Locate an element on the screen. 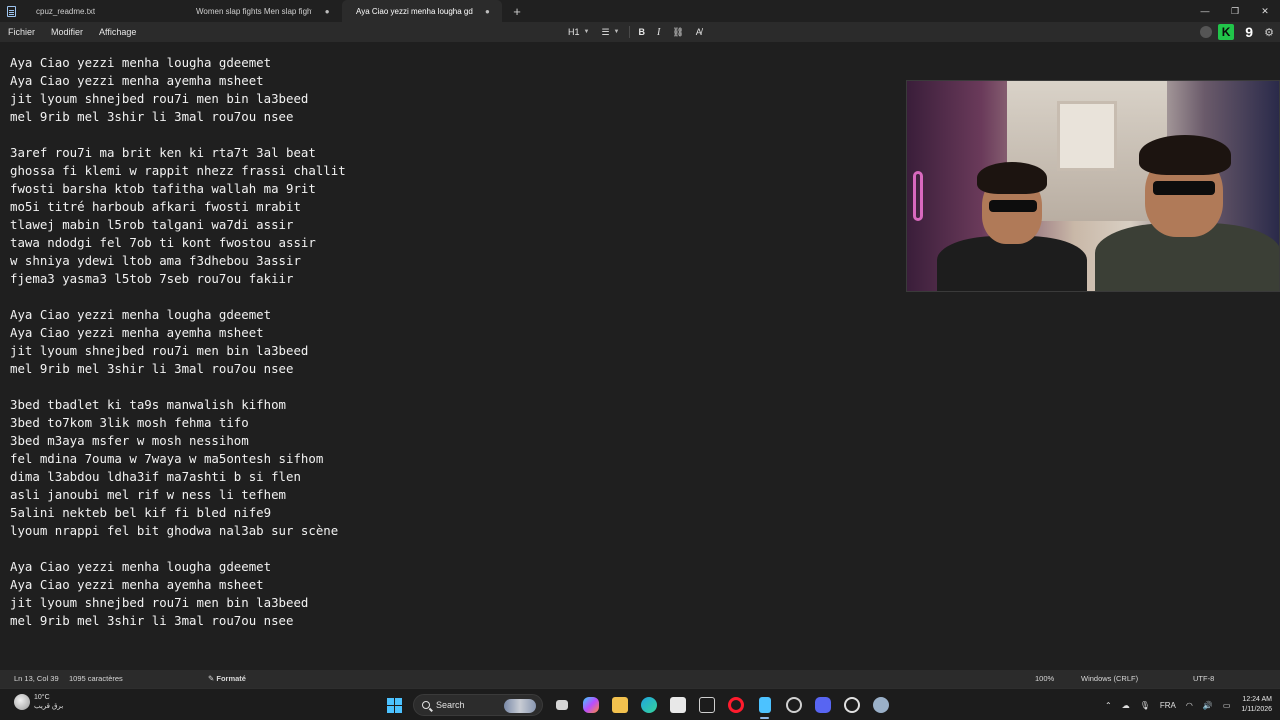 The width and height of the screenshot is (1280, 720). document-line: 3bed to7kom 3lik mosh fehma tifo is located at coordinates (178, 423).